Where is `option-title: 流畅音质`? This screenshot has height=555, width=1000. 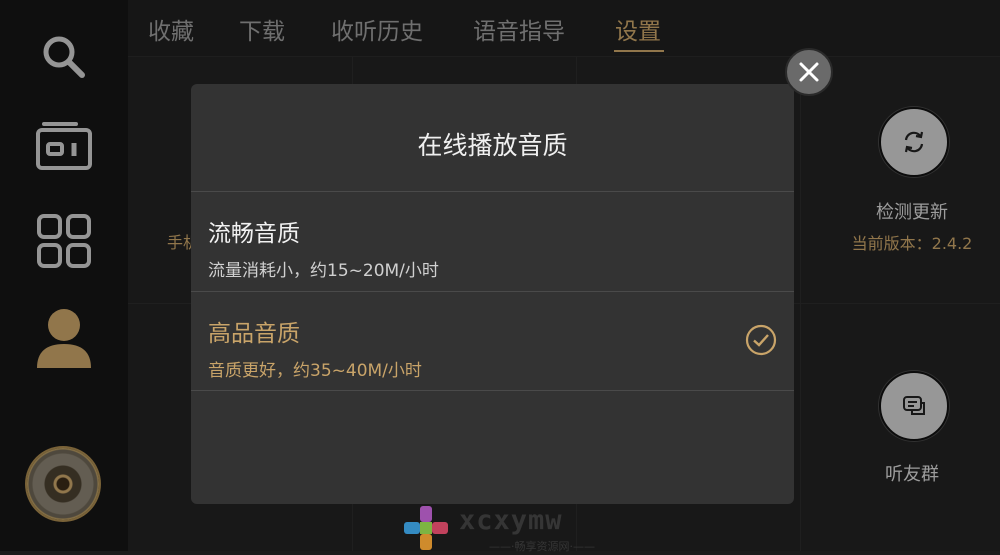 option-title: 流畅音质 is located at coordinates (254, 234).